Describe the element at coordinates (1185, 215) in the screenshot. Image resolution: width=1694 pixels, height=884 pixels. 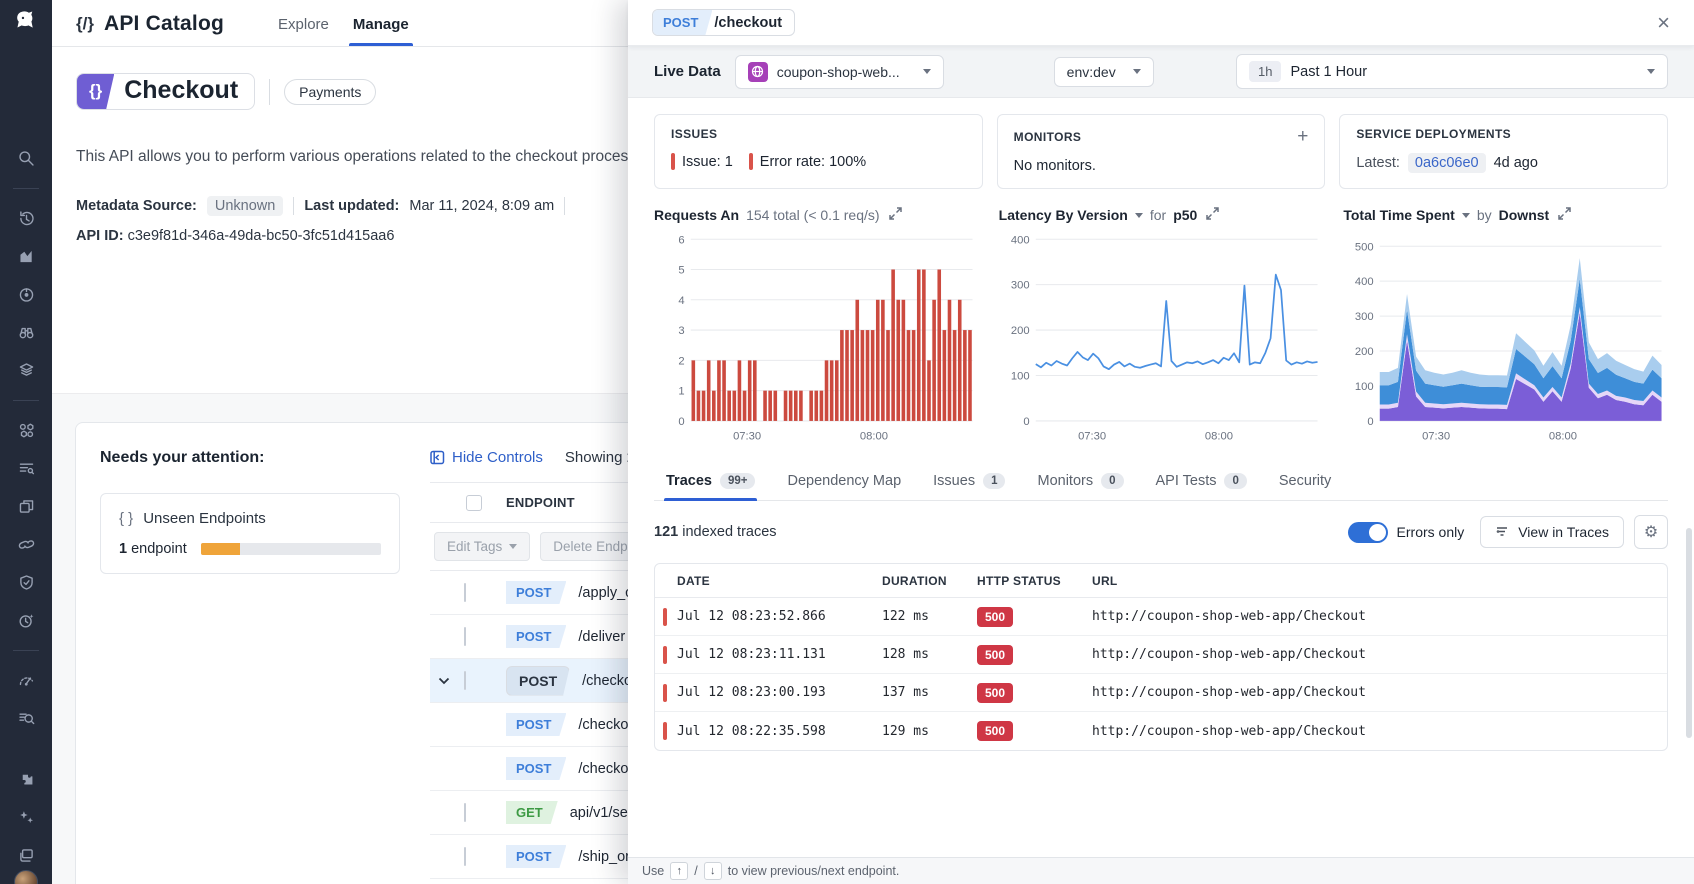
I see `chart-selector: p50` at that location.